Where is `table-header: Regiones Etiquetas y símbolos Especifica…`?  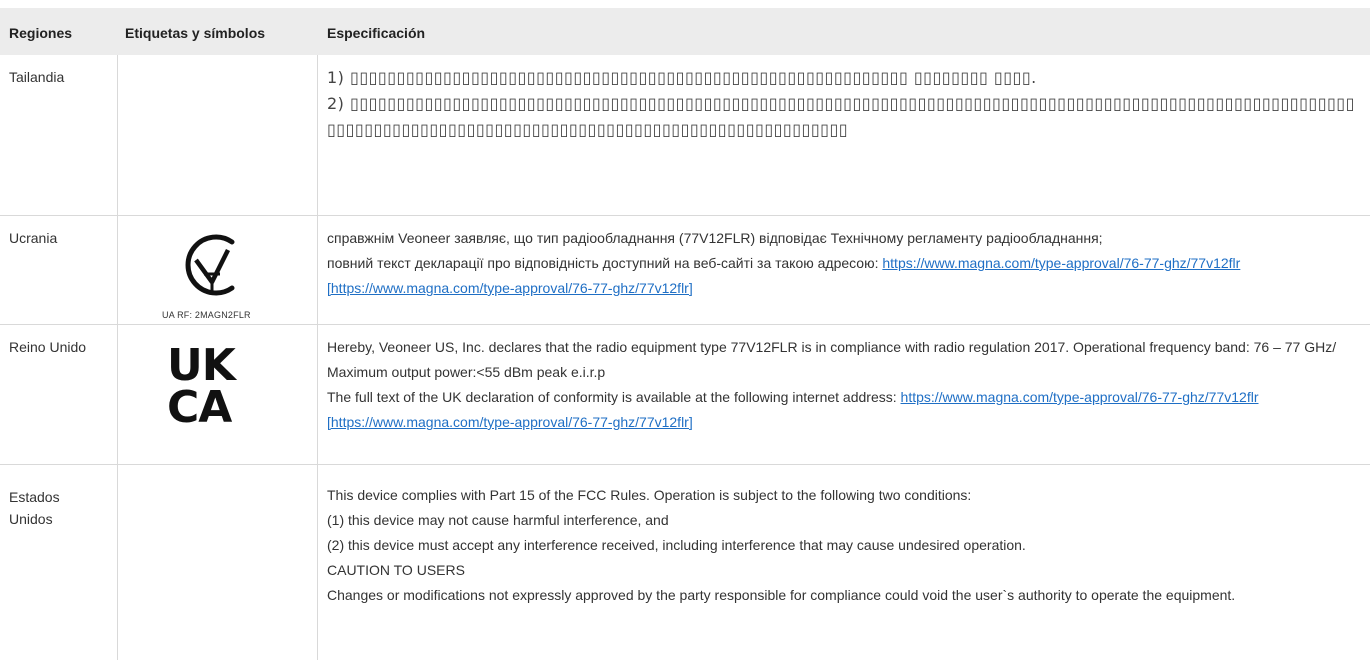
table-header: Regiones Etiquetas y símbolos Especifica… is located at coordinates (685, 31).